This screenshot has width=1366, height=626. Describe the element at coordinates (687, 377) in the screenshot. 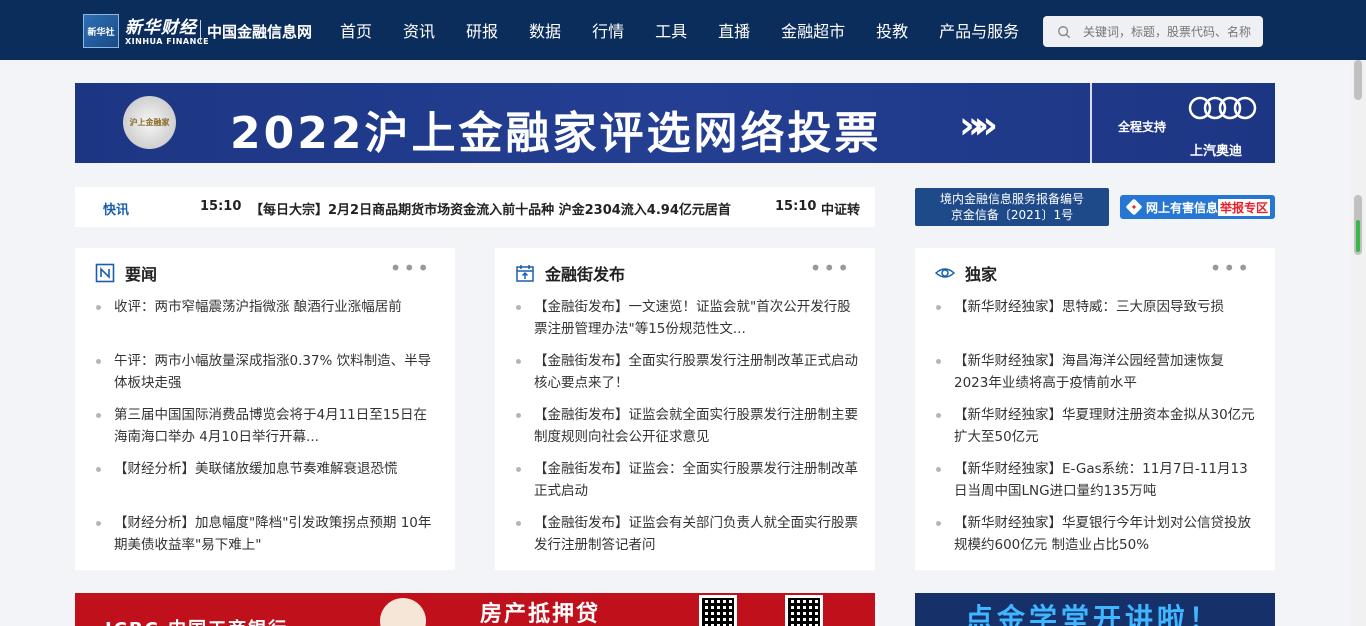

I see `list-item: 【金融街发布】全面实行股票发行注册制改革正式启动 核心要点来了！` at that location.